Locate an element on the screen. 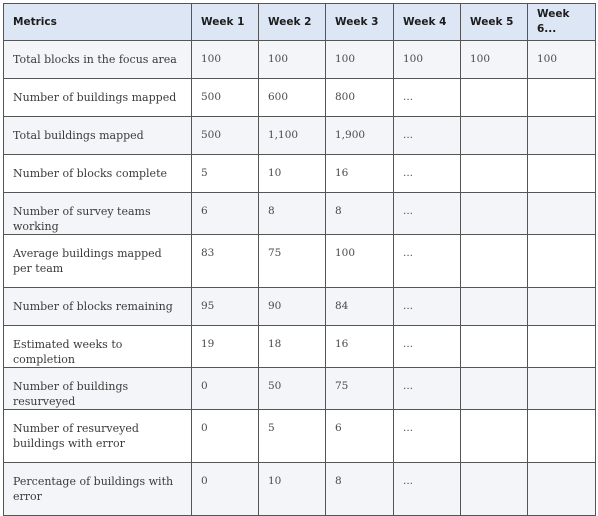  metric-label: Total blocks in the focus area is located at coordinates (97, 59).